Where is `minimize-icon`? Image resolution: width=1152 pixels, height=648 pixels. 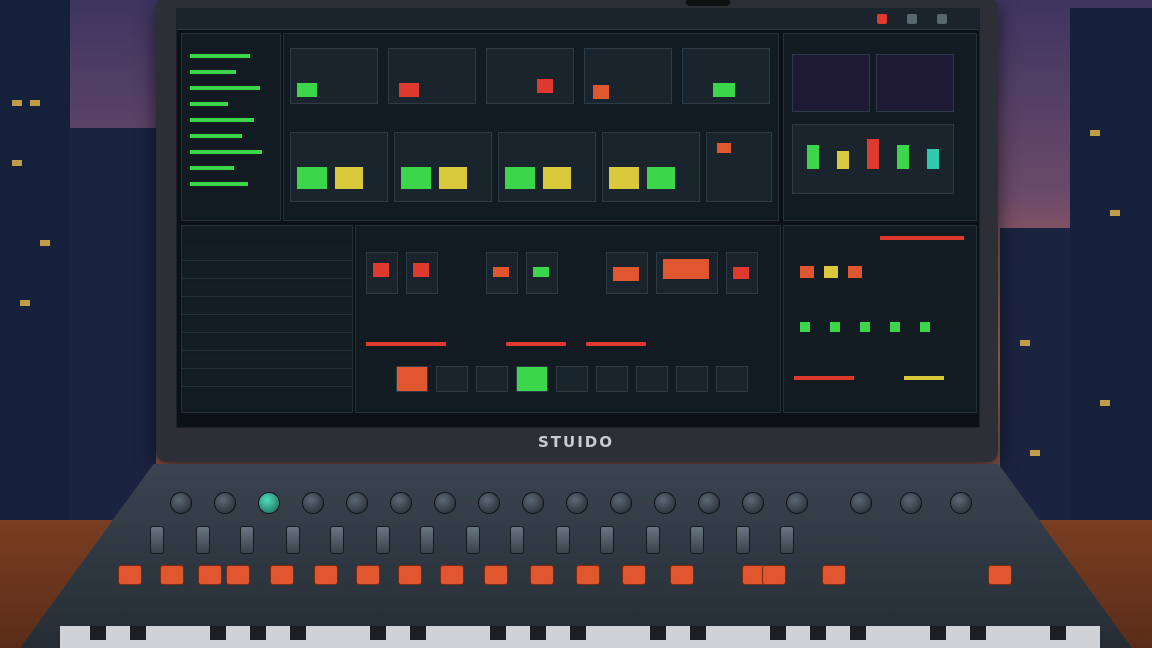 minimize-icon is located at coordinates (912, 19).